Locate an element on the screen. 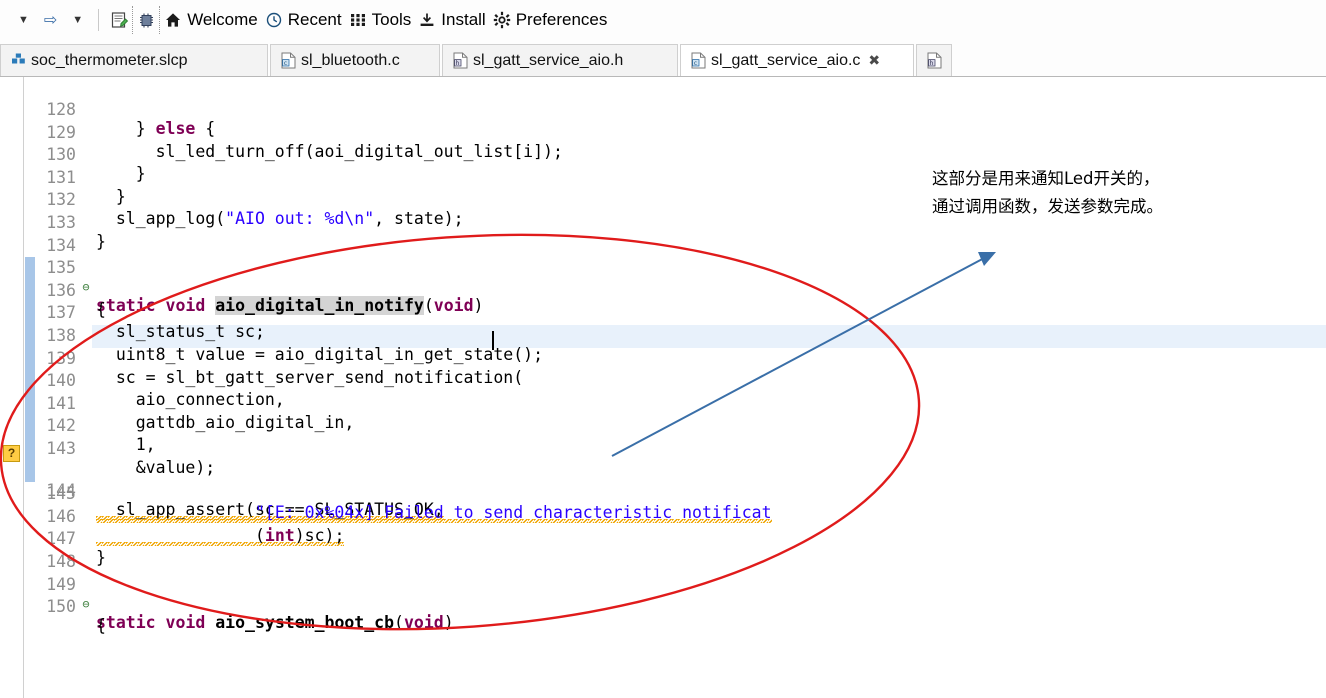 Image resolution: width=1326 pixels, height=698 pixels. home-icon is located at coordinates (173, 20).